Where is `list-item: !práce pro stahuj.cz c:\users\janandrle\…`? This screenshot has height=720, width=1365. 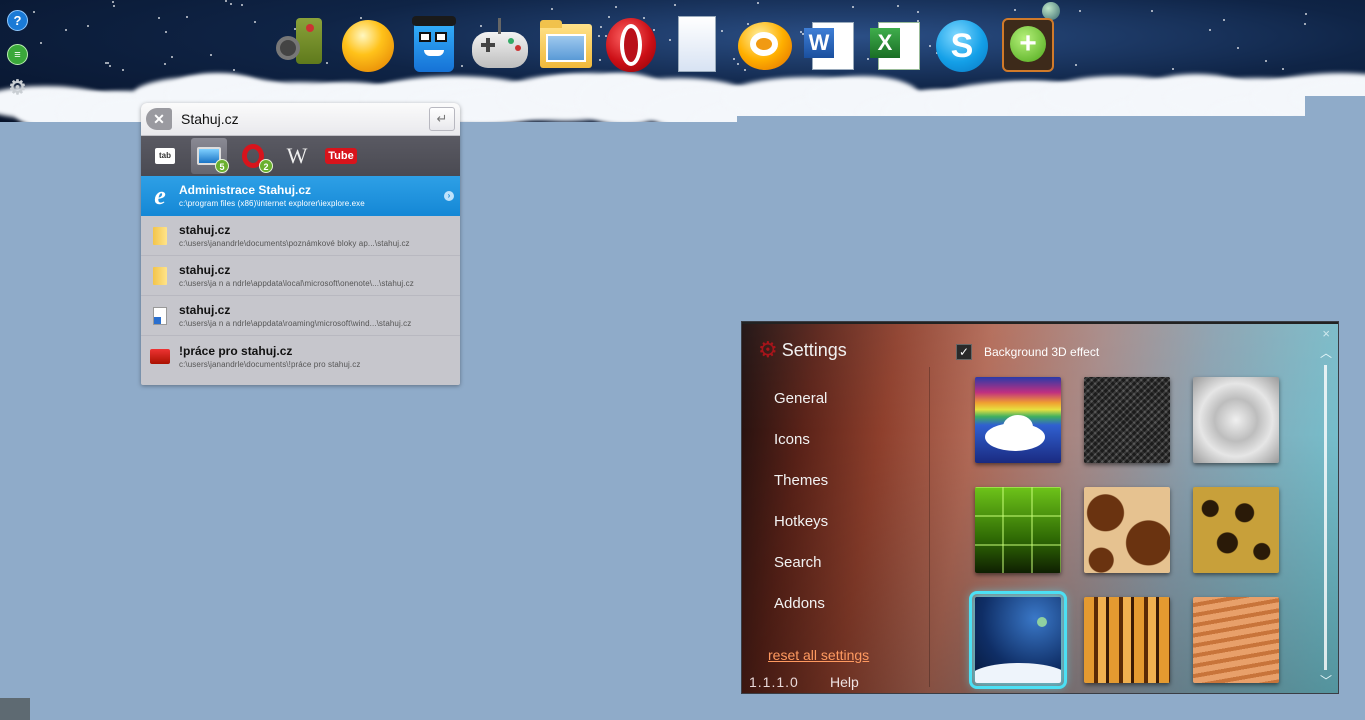 list-item: !práce pro stahuj.cz c:\users\janandrle\… is located at coordinates (300, 356).